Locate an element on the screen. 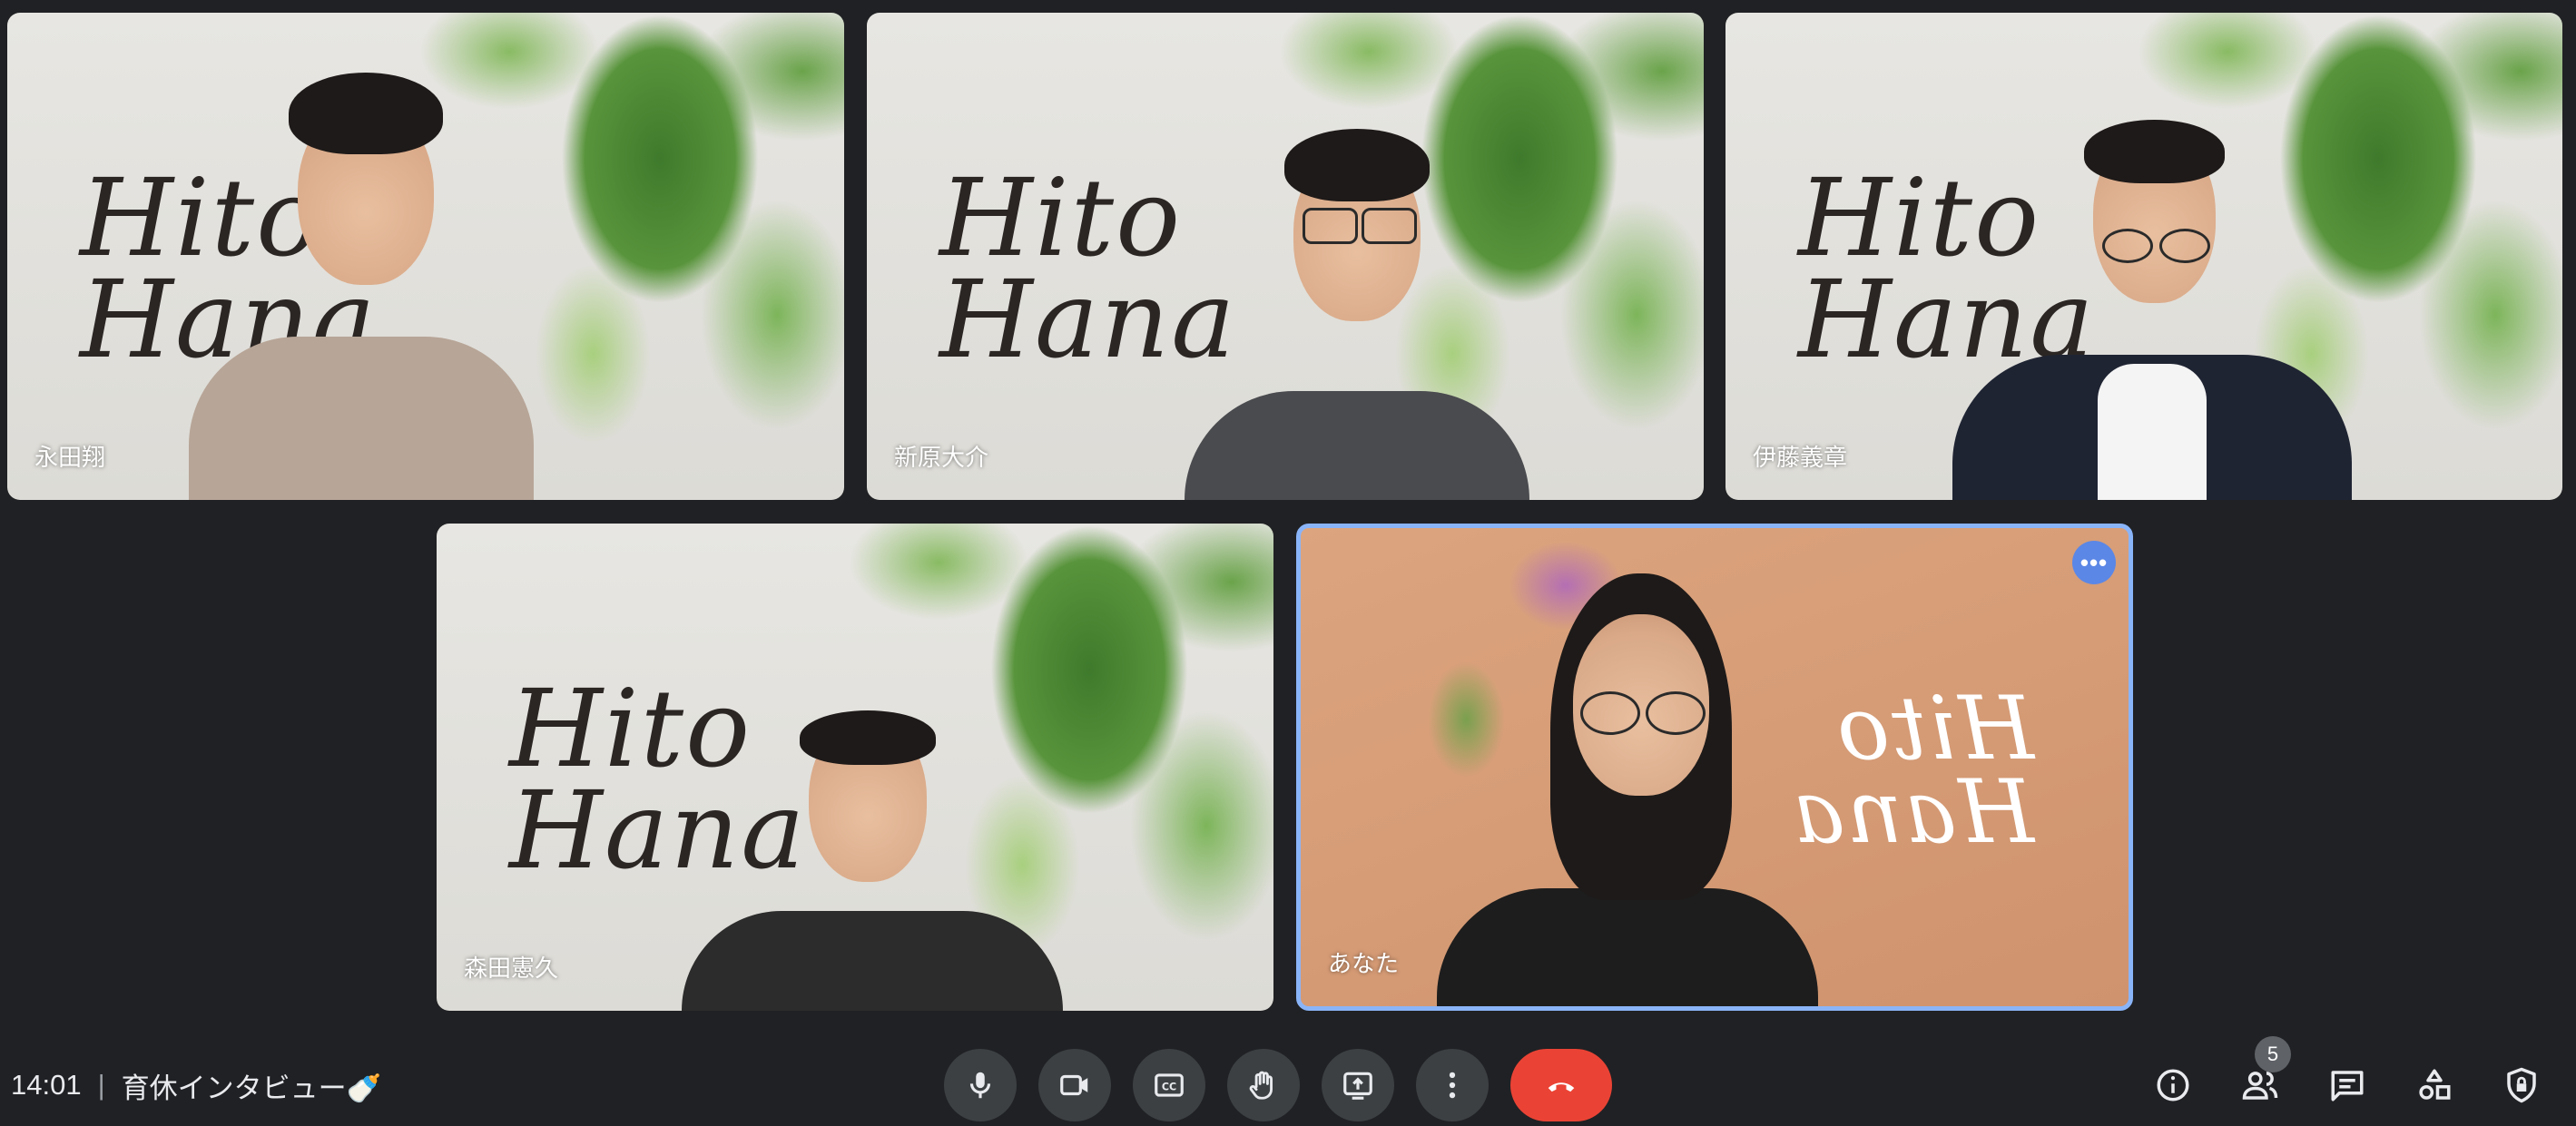  host-controls-icon is located at coordinates (2521, 1085).